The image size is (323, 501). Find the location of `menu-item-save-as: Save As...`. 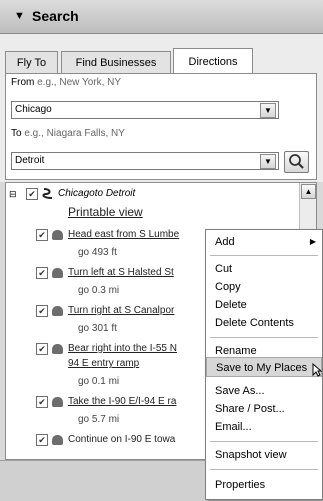

menu-item-save-as: Save As... is located at coordinates (264, 391).